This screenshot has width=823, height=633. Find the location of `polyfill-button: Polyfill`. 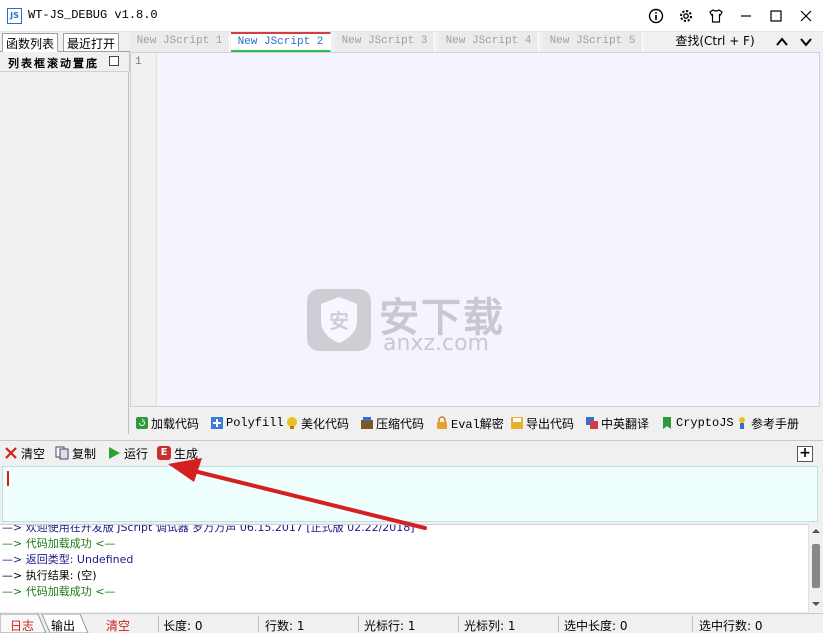

polyfill-button: Polyfill is located at coordinates (247, 423).